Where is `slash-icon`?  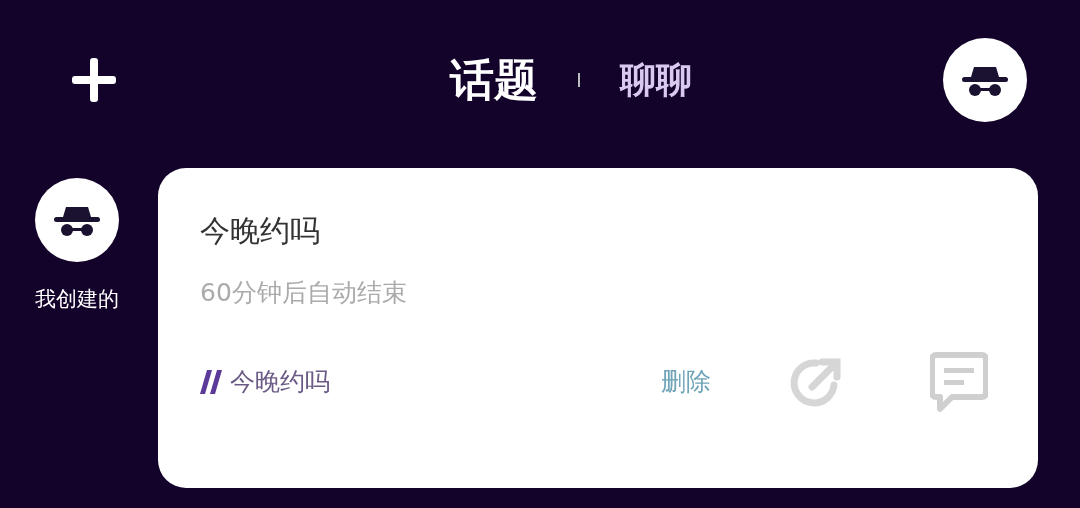
slash-icon is located at coordinates (211, 382).